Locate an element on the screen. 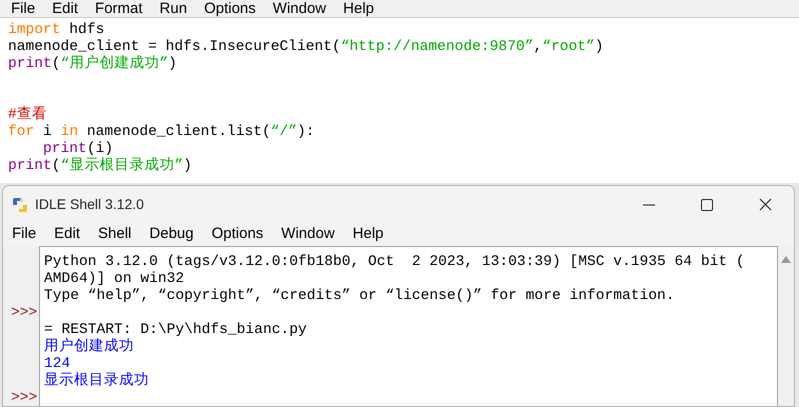  scroll-up-icon is located at coordinates (786, 259).